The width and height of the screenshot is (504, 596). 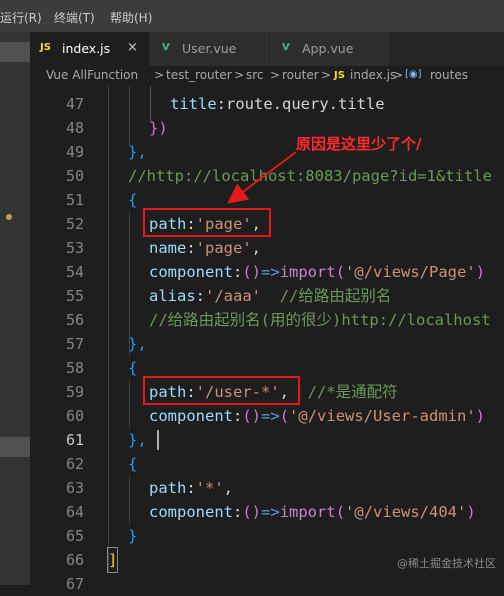 I want to click on annotation-arrow-icon, so click(x=262, y=177).